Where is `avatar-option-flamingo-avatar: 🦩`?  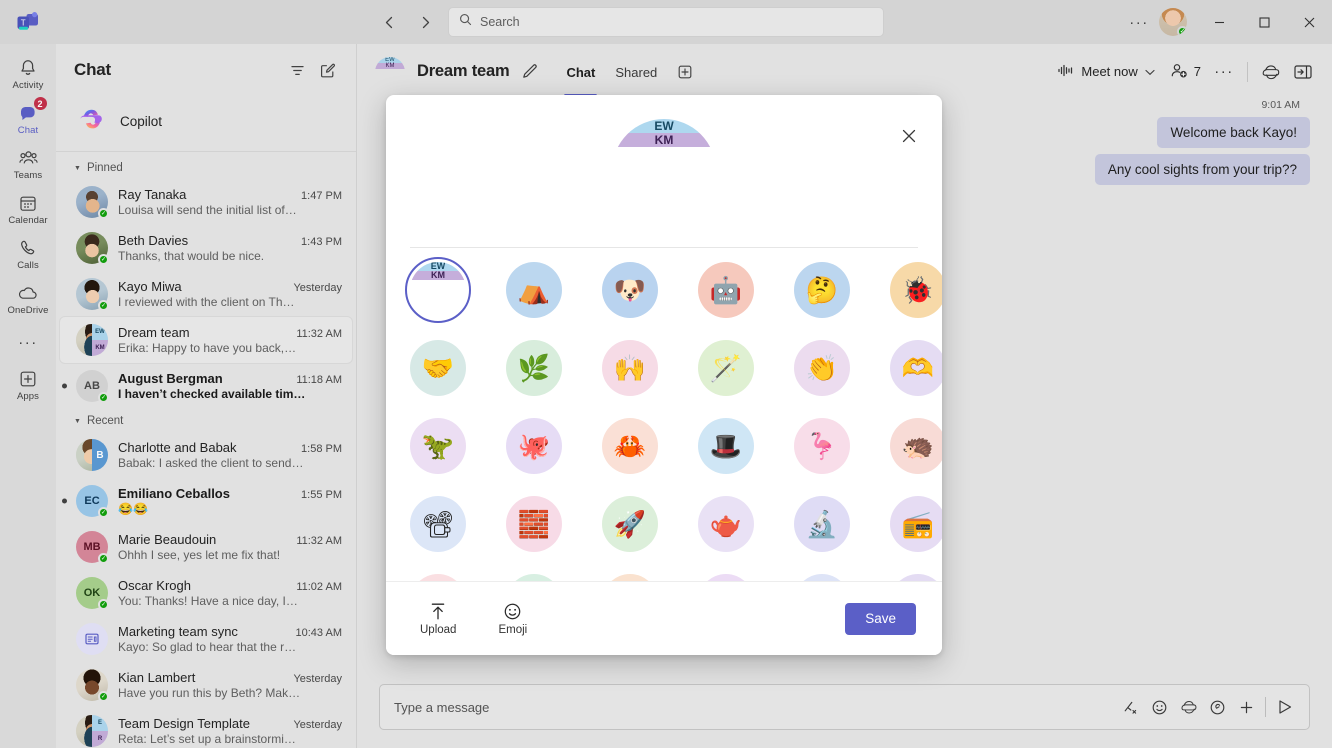
avatar-option-flamingo-avatar: 🦩 is located at coordinates (822, 446).